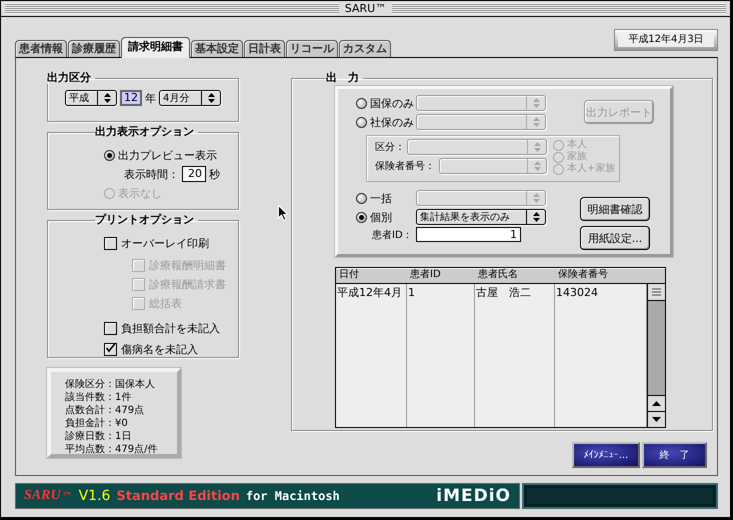 This screenshot has height=520, width=733. What do you see at coordinates (194, 174) in the screenshot?
I see `time-field: 20` at bounding box center [194, 174].